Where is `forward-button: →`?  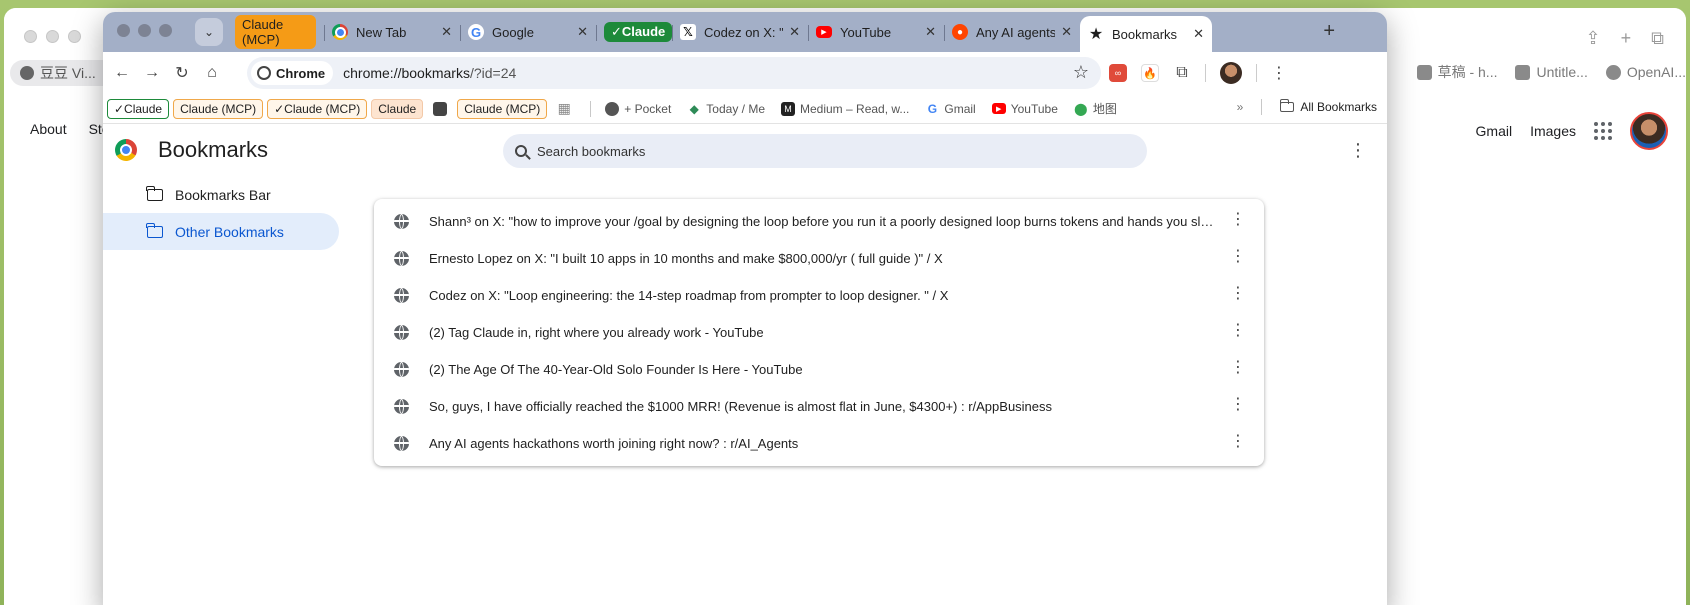
forward-button: → is located at coordinates (152, 73).